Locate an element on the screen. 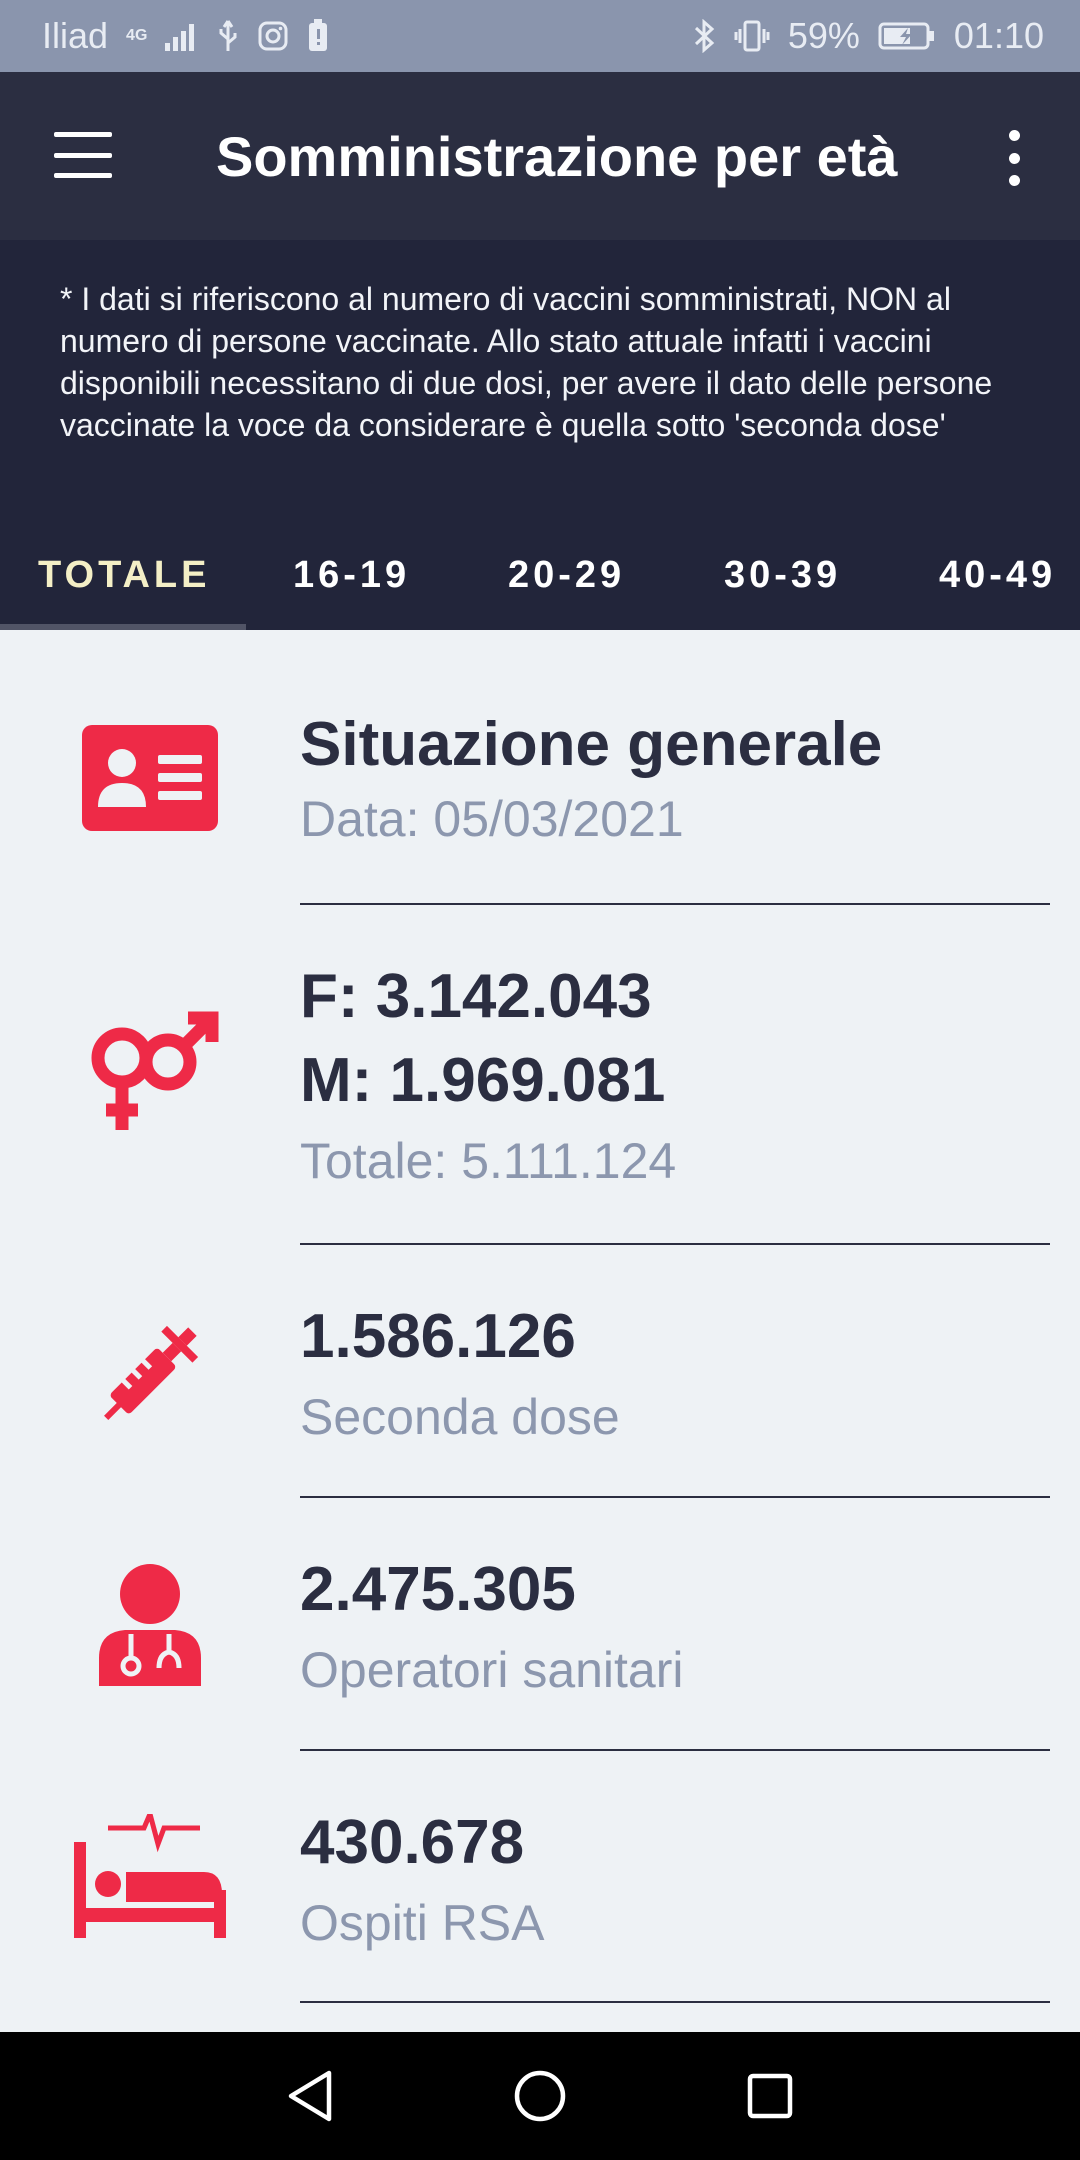  usb-icon is located at coordinates (228, 36).